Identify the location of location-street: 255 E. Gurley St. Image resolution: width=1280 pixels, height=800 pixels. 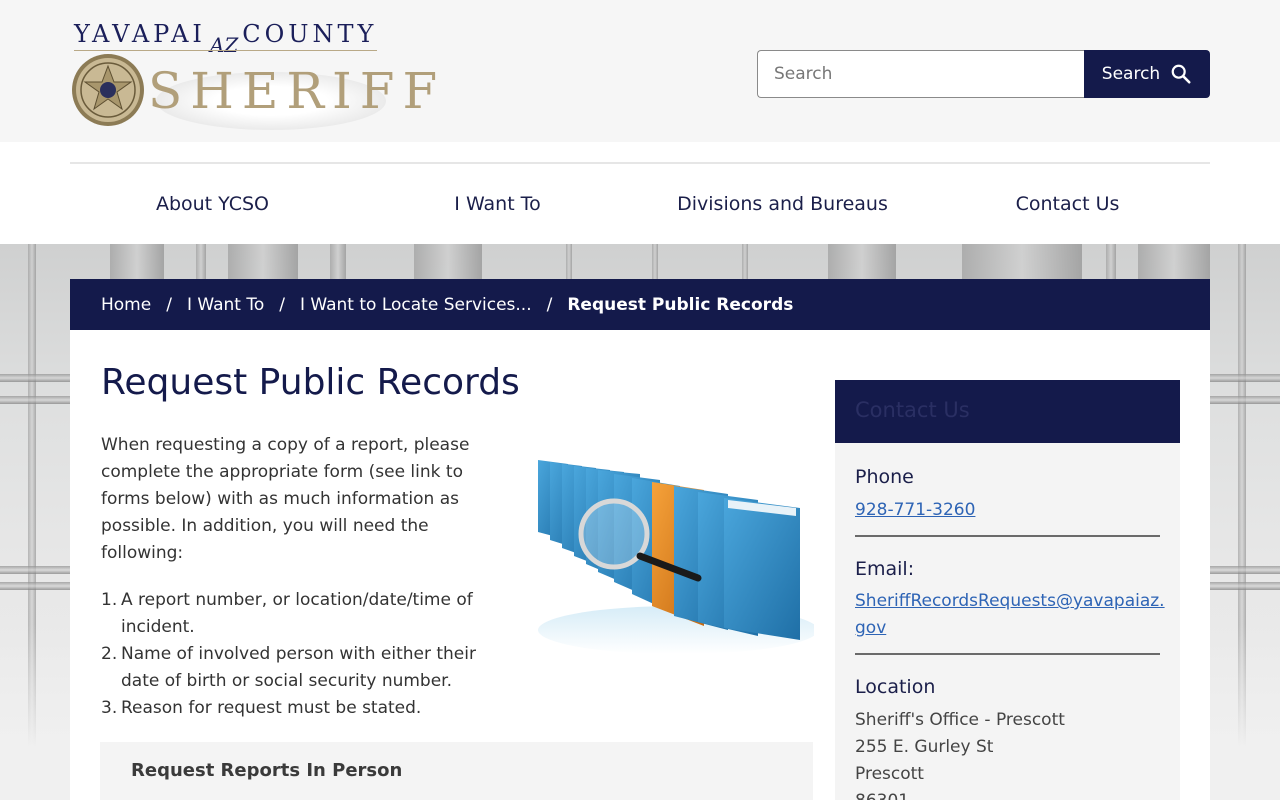
(924, 747).